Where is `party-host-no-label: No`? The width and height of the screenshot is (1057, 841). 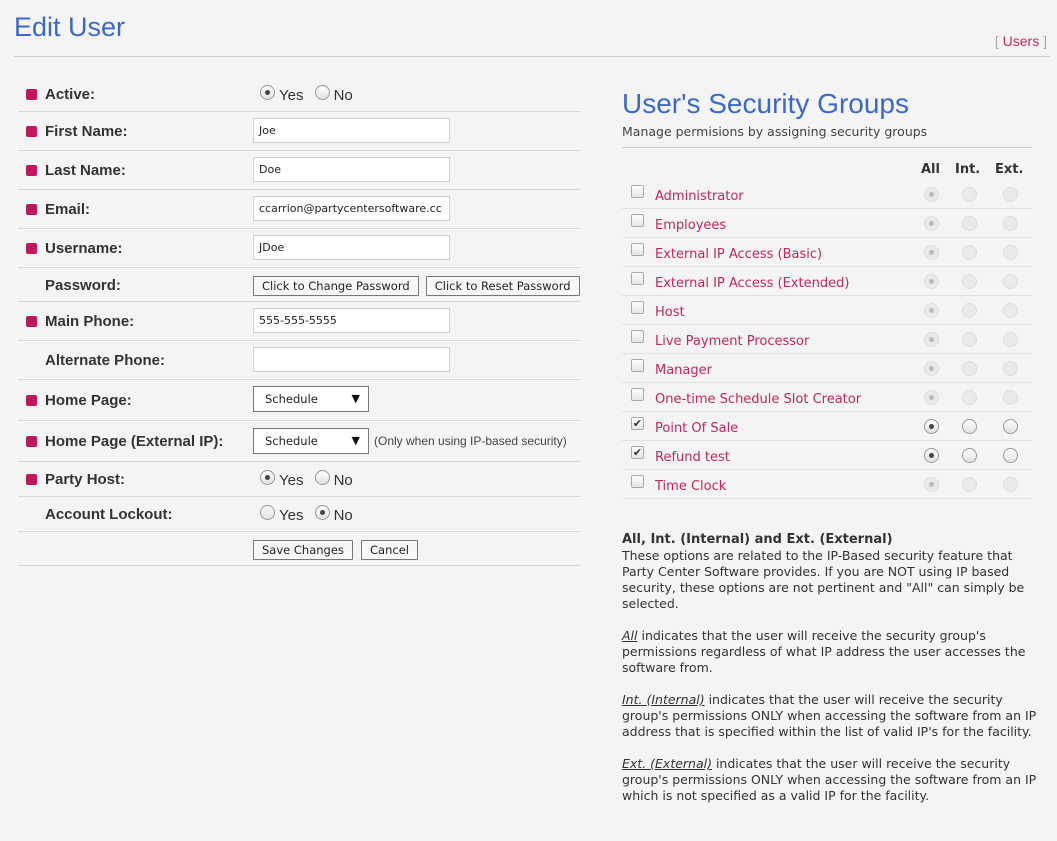 party-host-no-label: No is located at coordinates (343, 480).